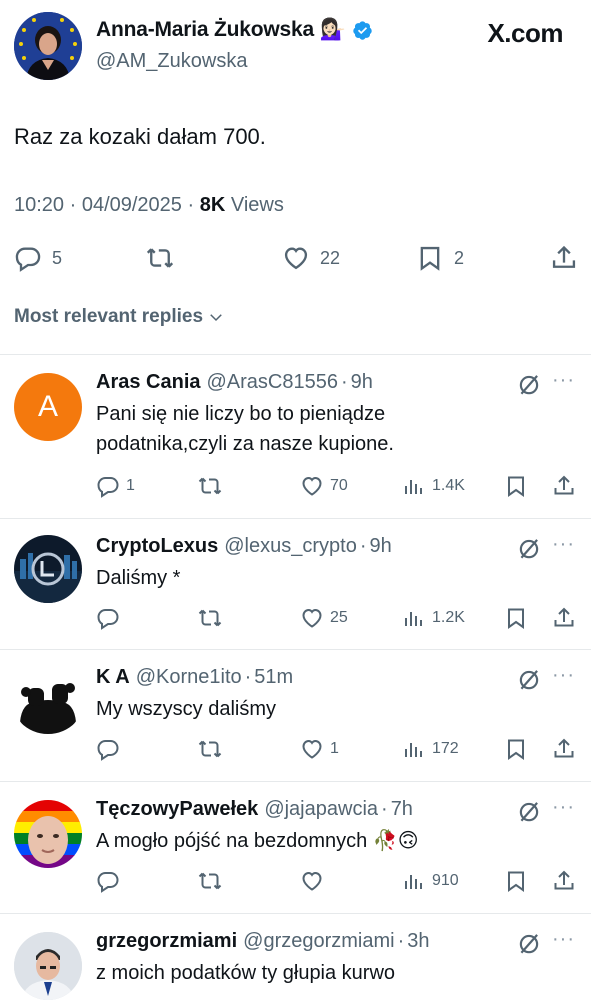 The width and height of the screenshot is (591, 1000). What do you see at coordinates (148, 382) in the screenshot?
I see `reply-author-name: Aras Cania` at bounding box center [148, 382].